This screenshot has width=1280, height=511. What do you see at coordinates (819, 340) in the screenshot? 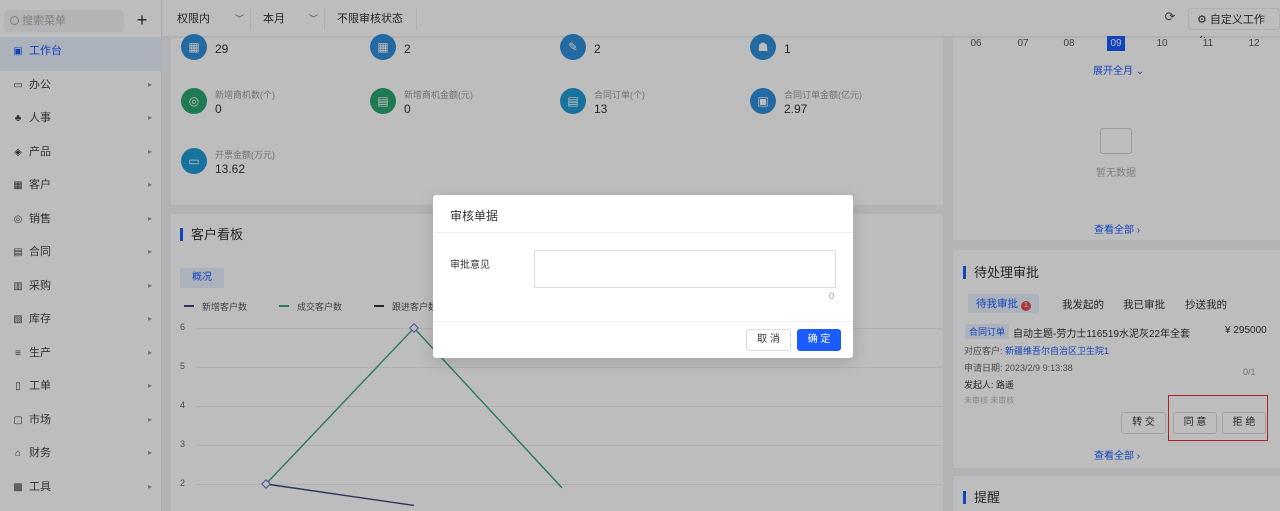
I see `confirm-button: 确 定` at bounding box center [819, 340].